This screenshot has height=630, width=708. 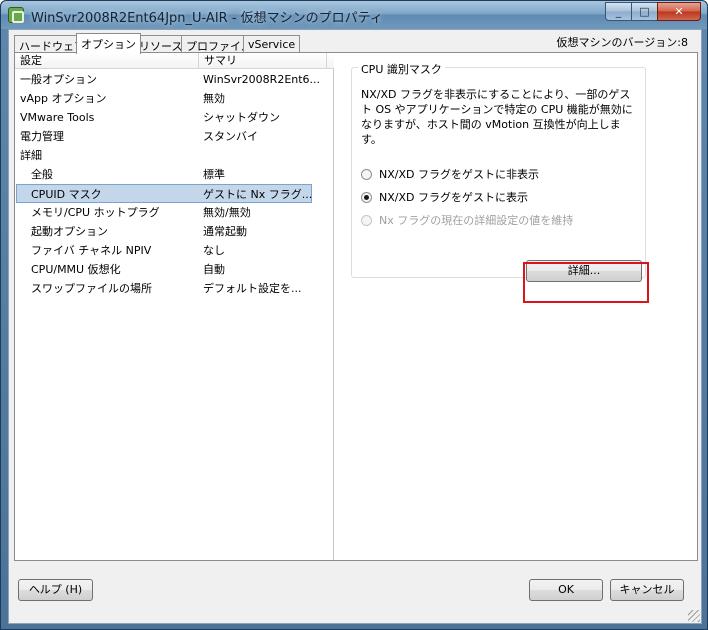 What do you see at coordinates (16, 15) in the screenshot?
I see `vm-app-icon` at bounding box center [16, 15].